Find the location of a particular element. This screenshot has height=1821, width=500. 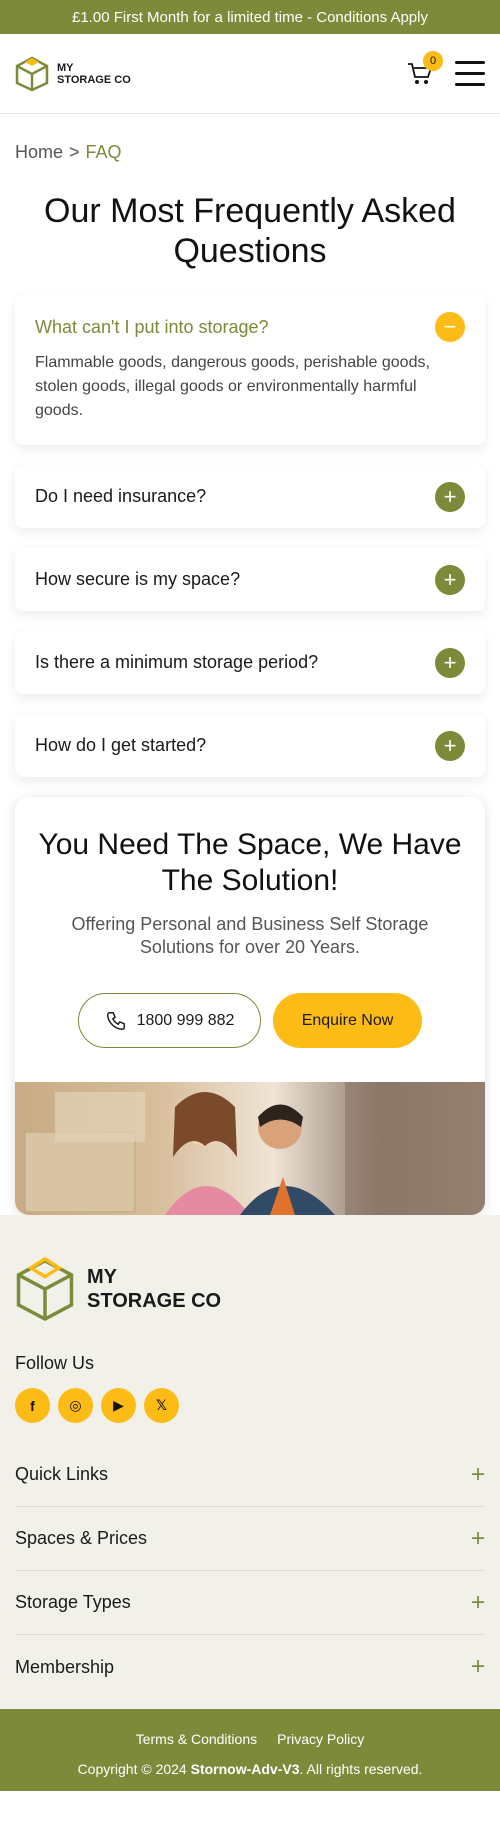

footer-section-label: Spaces & Prices is located at coordinates (81, 1538).